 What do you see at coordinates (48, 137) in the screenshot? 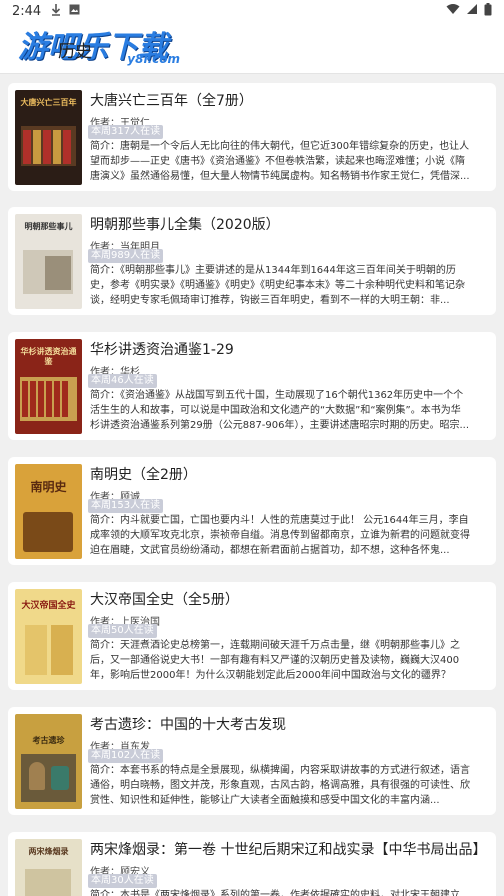
I see `book-cover: 大唐兴亡三百年` at bounding box center [48, 137].